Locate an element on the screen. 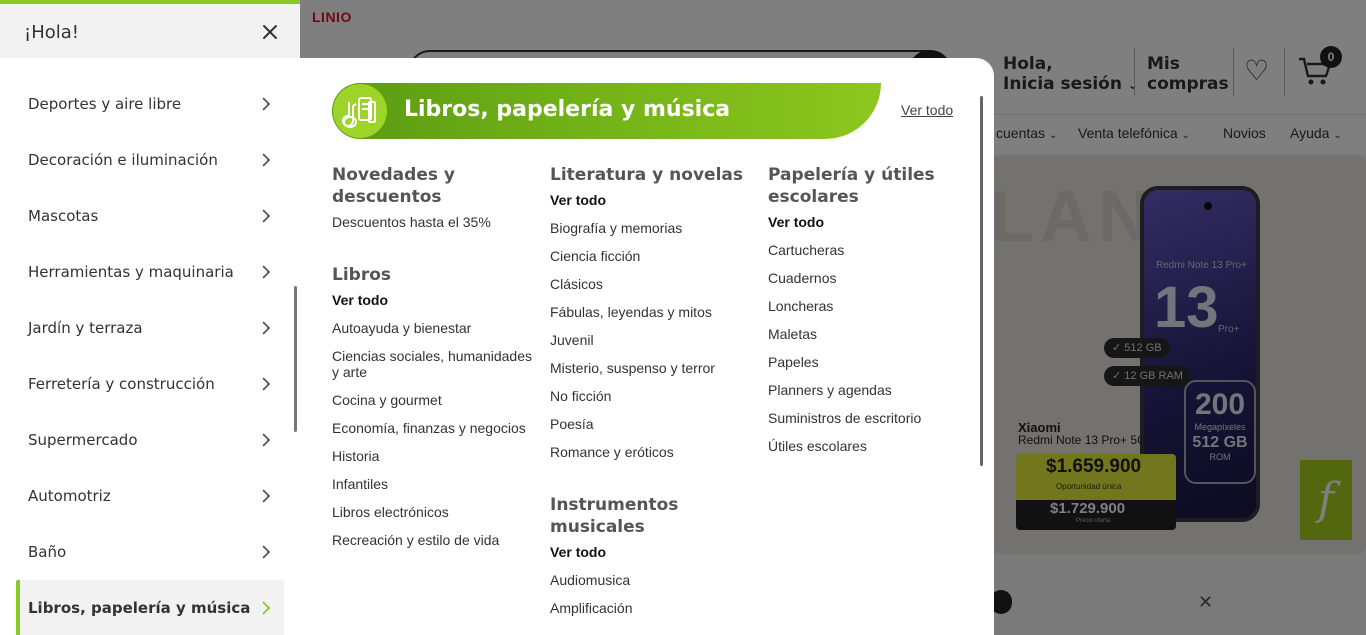 The width and height of the screenshot is (1366, 635). submenu-link: Cartucheras is located at coordinates (868, 250).